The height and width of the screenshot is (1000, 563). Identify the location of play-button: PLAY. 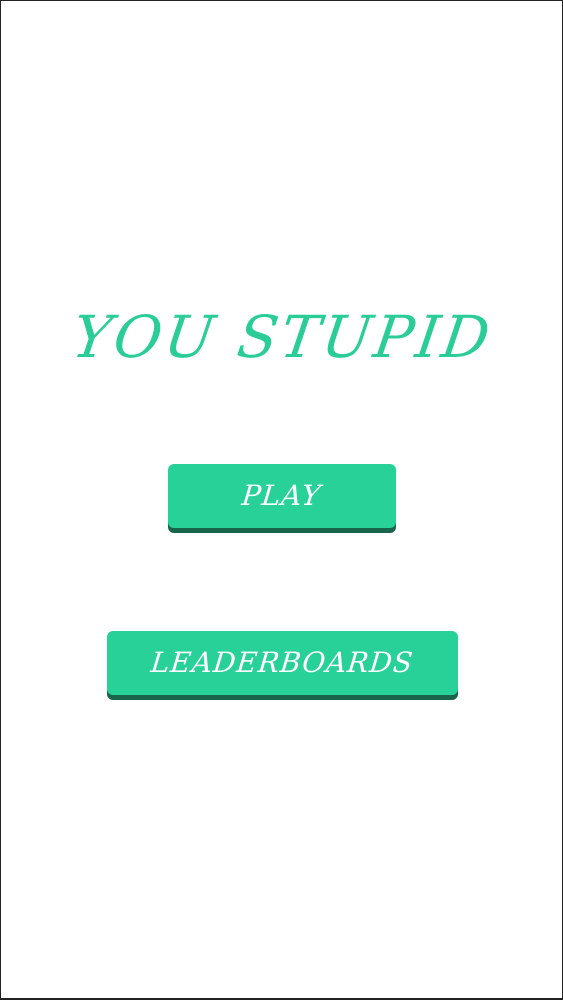
(282, 496).